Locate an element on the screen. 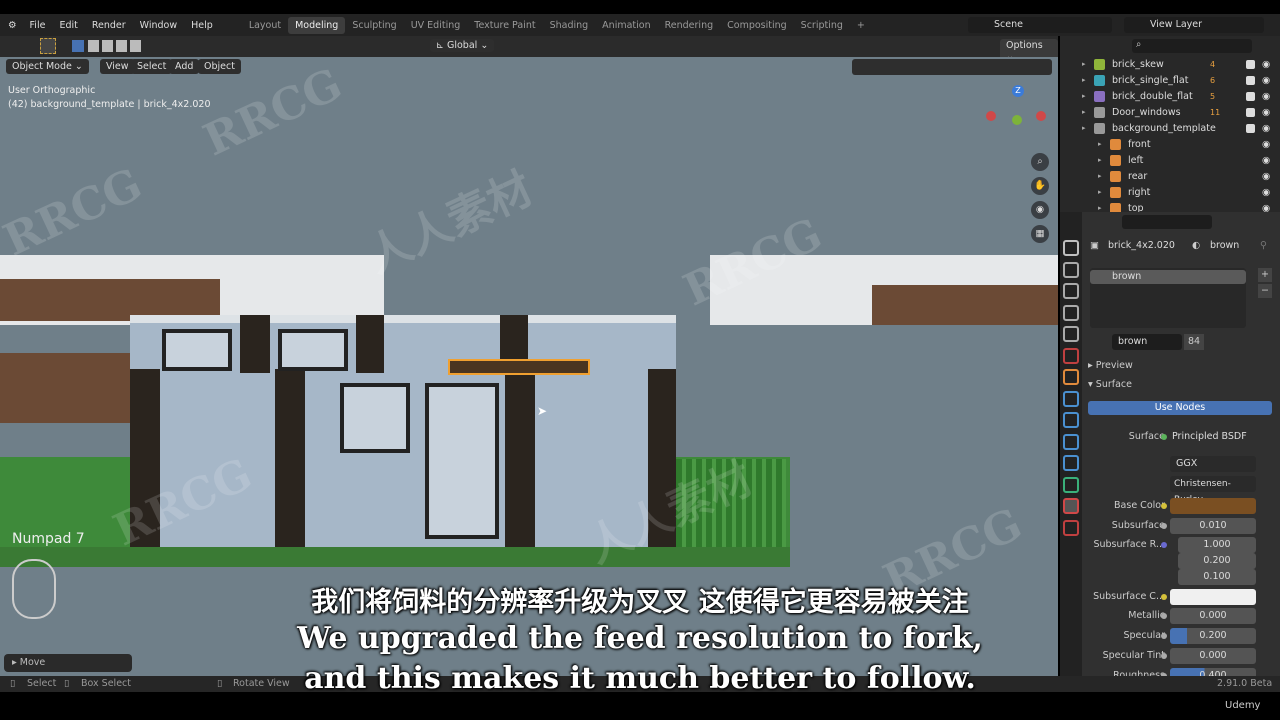  scene-selector: Scene is located at coordinates (1040, 25).